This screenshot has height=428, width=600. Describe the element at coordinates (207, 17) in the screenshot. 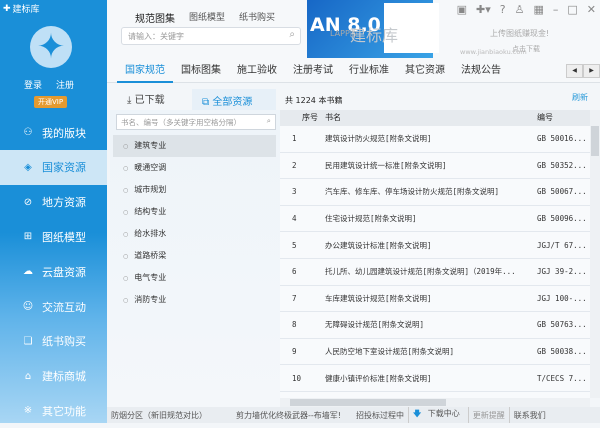

I see `top-tab-drawings: 图纸模型` at that location.